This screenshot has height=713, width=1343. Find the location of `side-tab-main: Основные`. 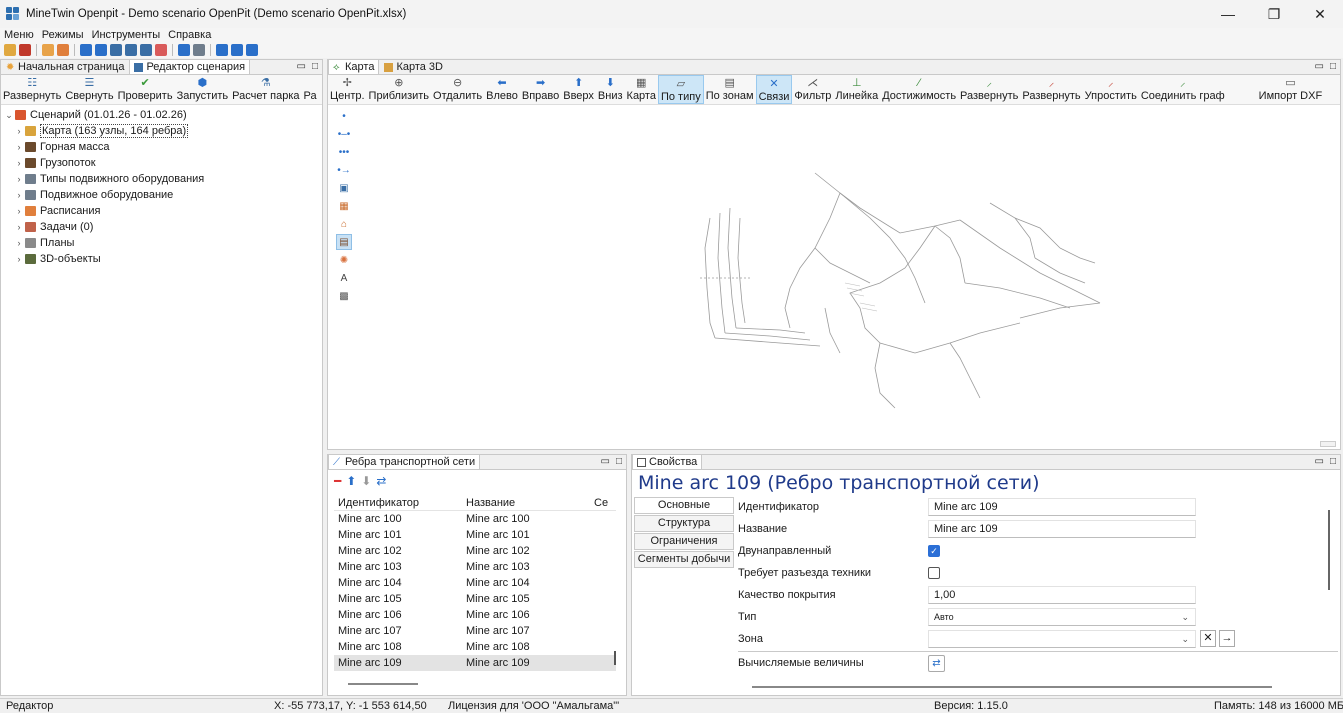

side-tab-main: Основные is located at coordinates (684, 505).